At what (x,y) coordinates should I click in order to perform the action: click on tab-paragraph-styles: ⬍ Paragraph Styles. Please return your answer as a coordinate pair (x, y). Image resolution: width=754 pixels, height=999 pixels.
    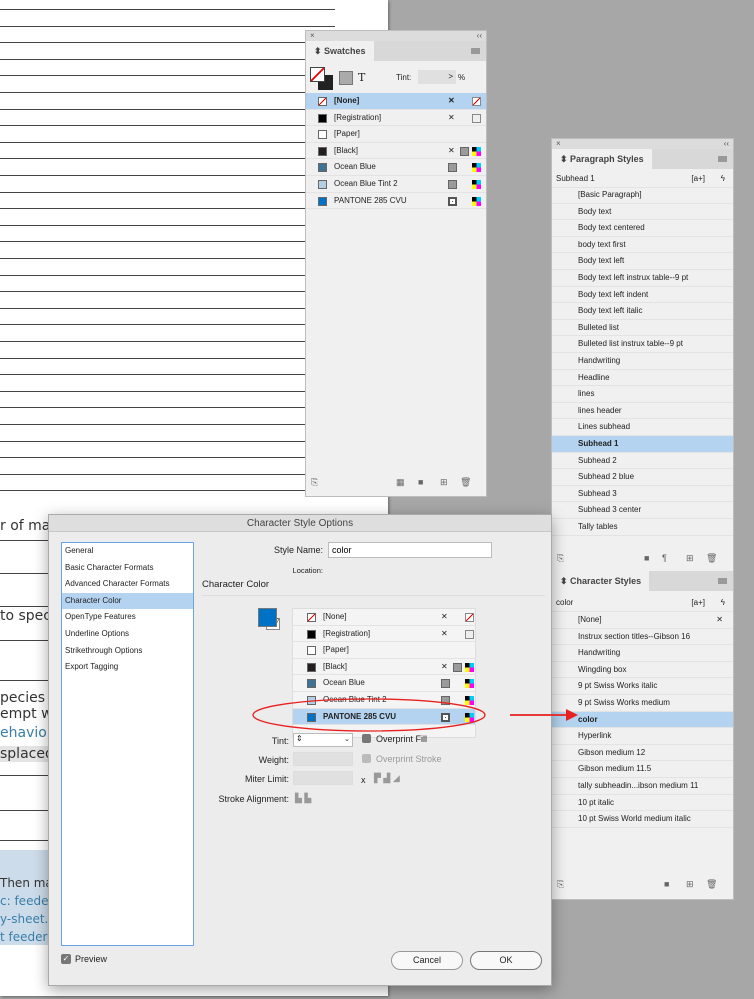
    Looking at the image, I should click on (602, 159).